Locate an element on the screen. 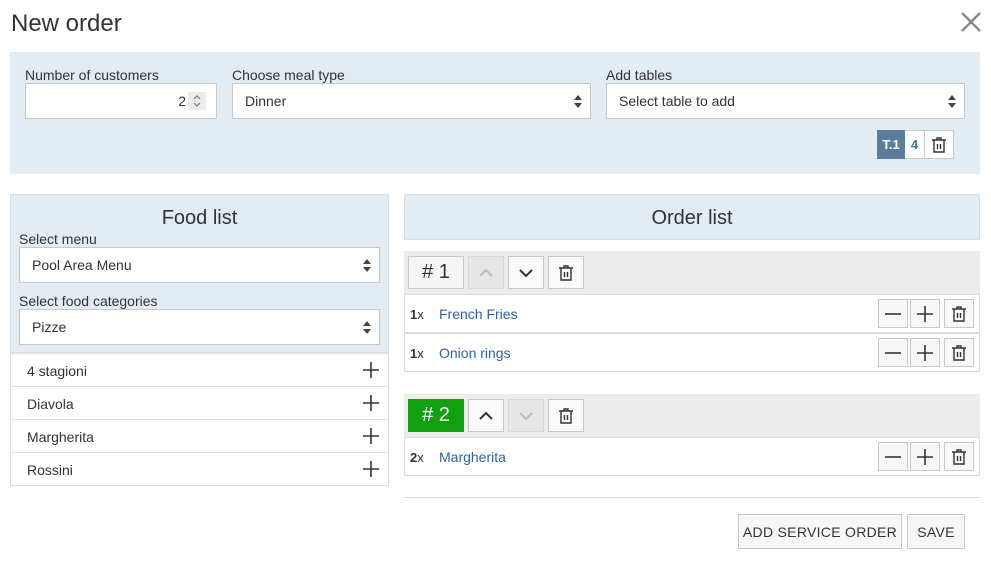 Image resolution: width=991 pixels, height=563 pixels. order-group-number: # 1 is located at coordinates (436, 272).